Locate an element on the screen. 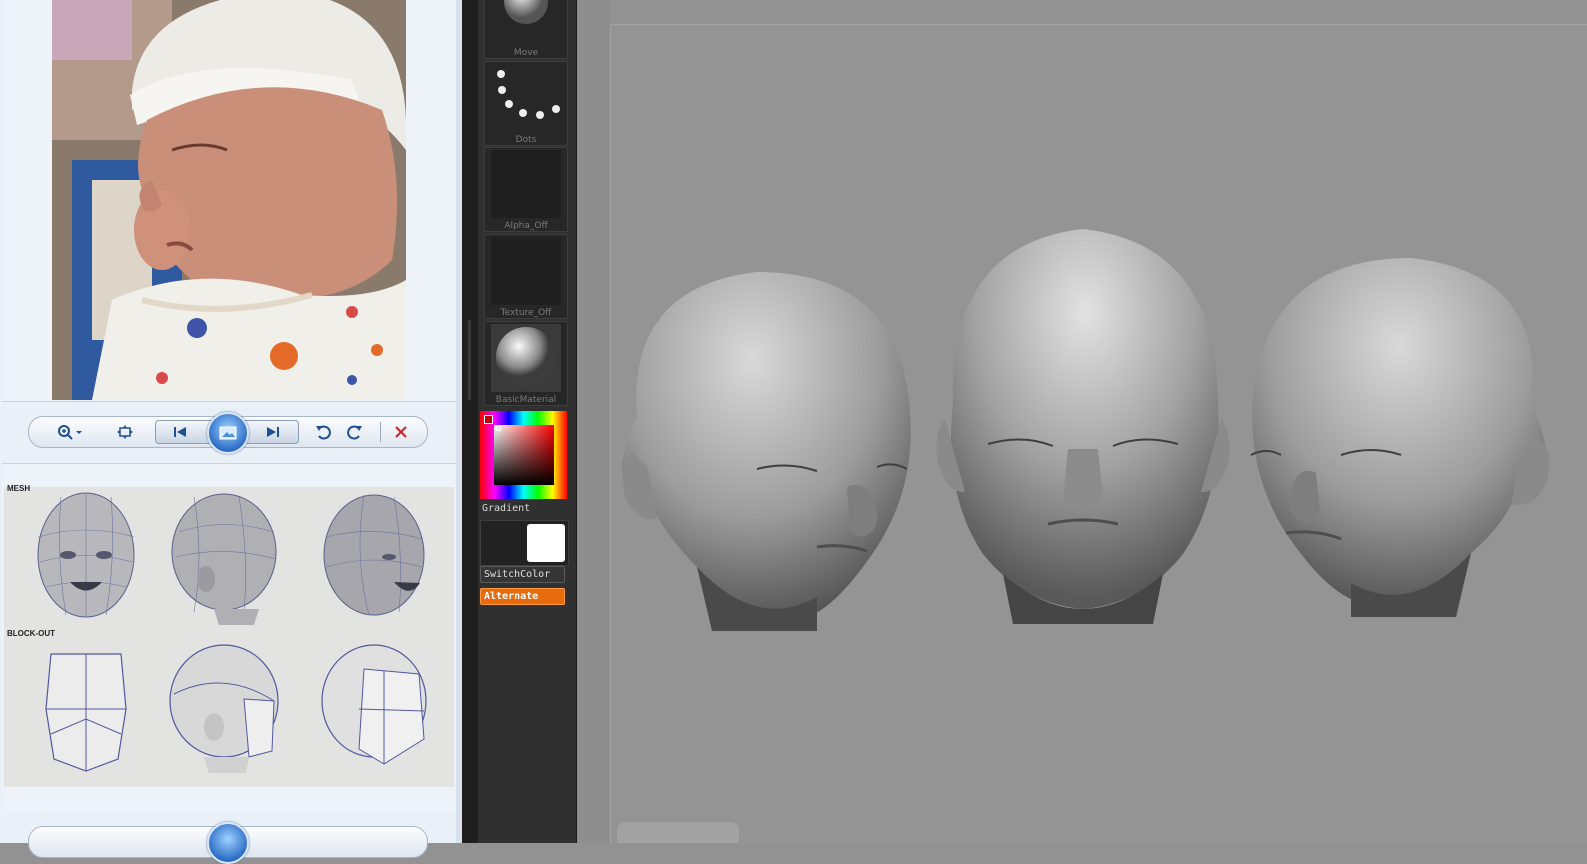  alpha-label: Alpha_Off is located at coordinates (526, 226).